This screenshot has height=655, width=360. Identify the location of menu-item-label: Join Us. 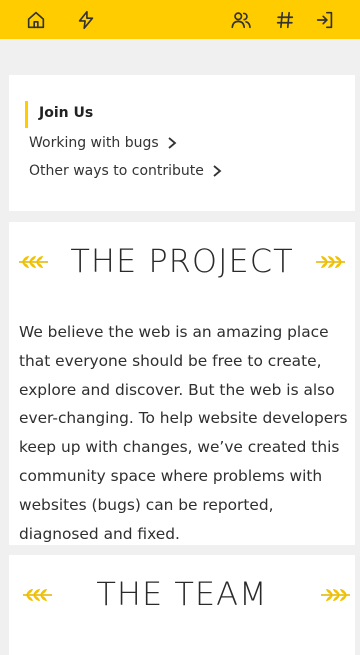
(66, 113).